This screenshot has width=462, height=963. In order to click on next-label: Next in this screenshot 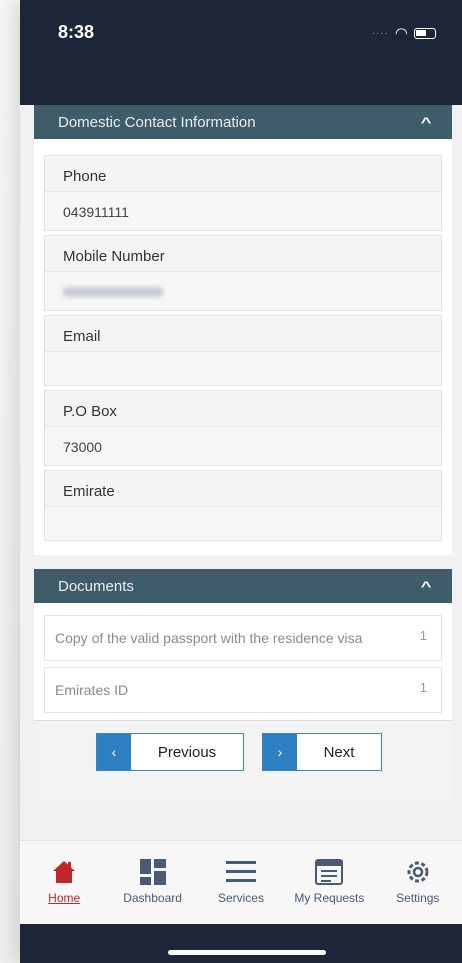, I will do `click(339, 752)`.